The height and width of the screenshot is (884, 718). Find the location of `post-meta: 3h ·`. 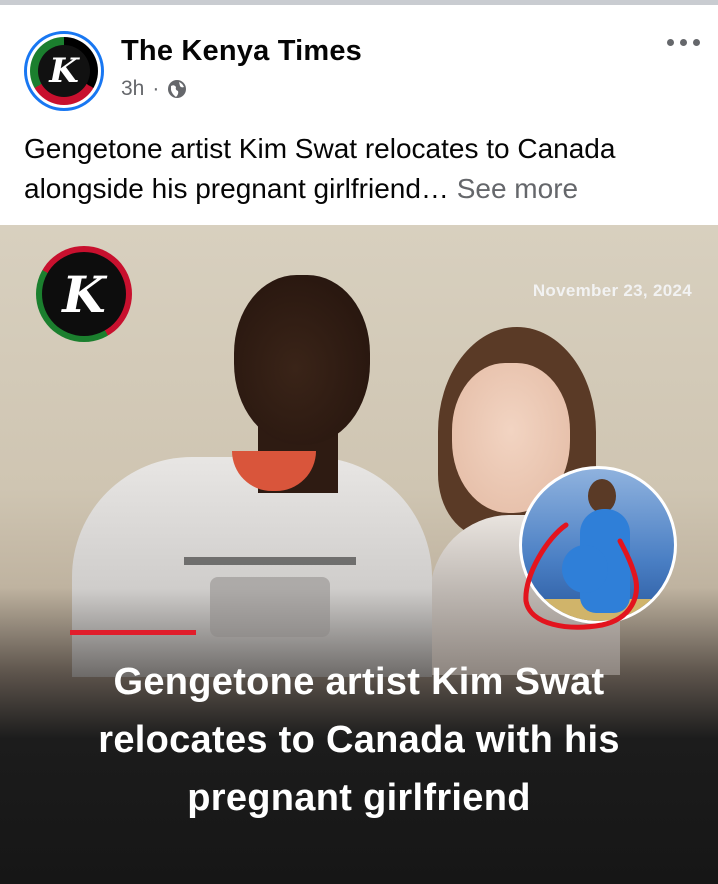

post-meta: 3h · is located at coordinates (154, 89).